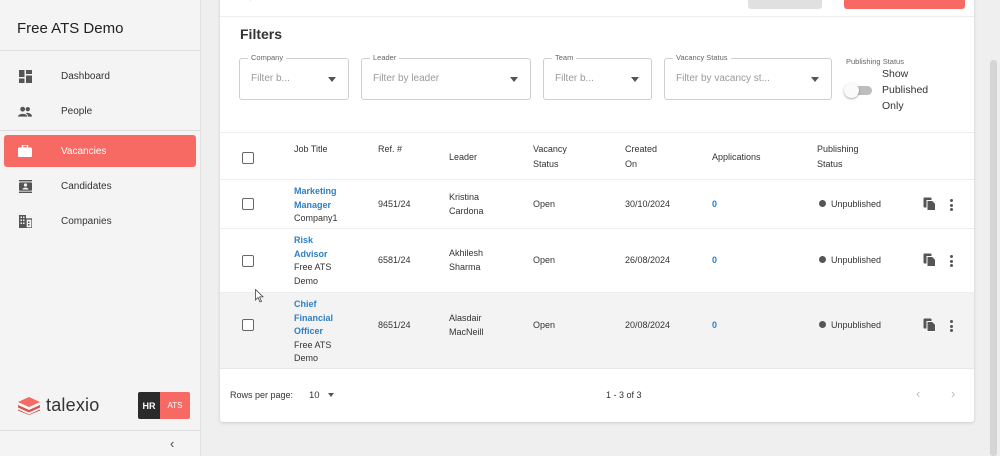  I want to click on column-header-ref: Ref. #, so click(390, 149).